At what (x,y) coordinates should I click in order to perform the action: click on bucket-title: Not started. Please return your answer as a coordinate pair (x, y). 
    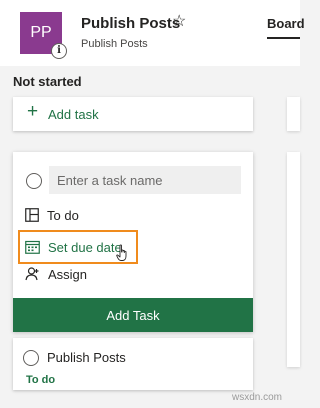
    Looking at the image, I should click on (47, 81).